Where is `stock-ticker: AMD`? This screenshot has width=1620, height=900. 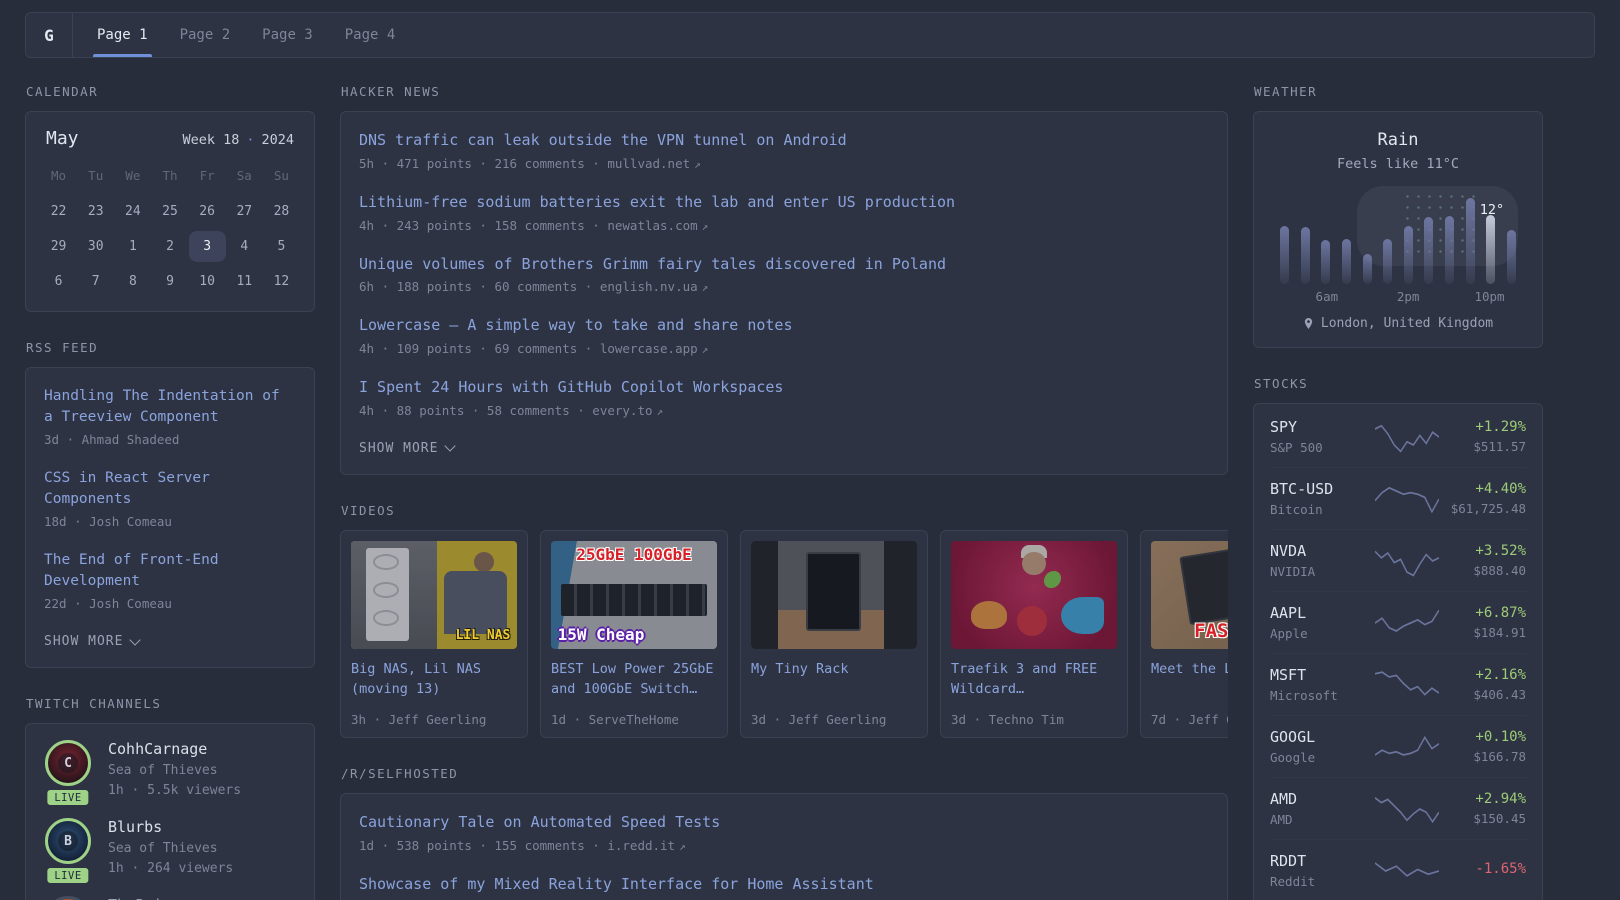 stock-ticker: AMD is located at coordinates (1322, 799).